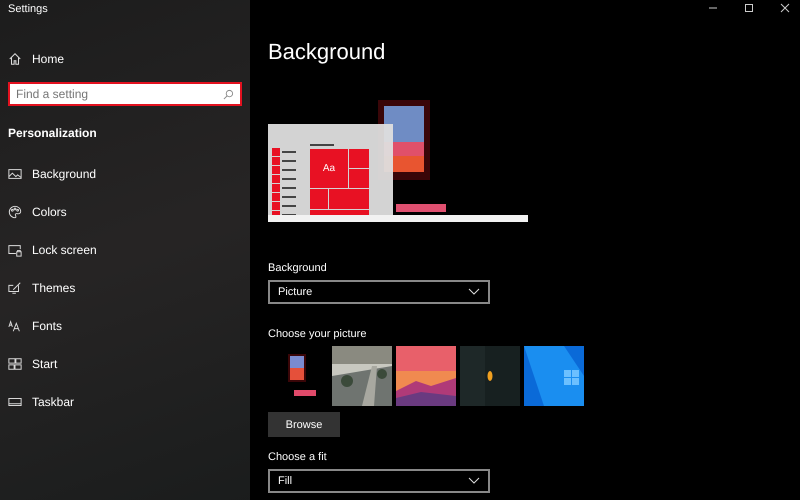 This screenshot has width=800, height=500. I want to click on field-label: Choose a fit, so click(297, 457).